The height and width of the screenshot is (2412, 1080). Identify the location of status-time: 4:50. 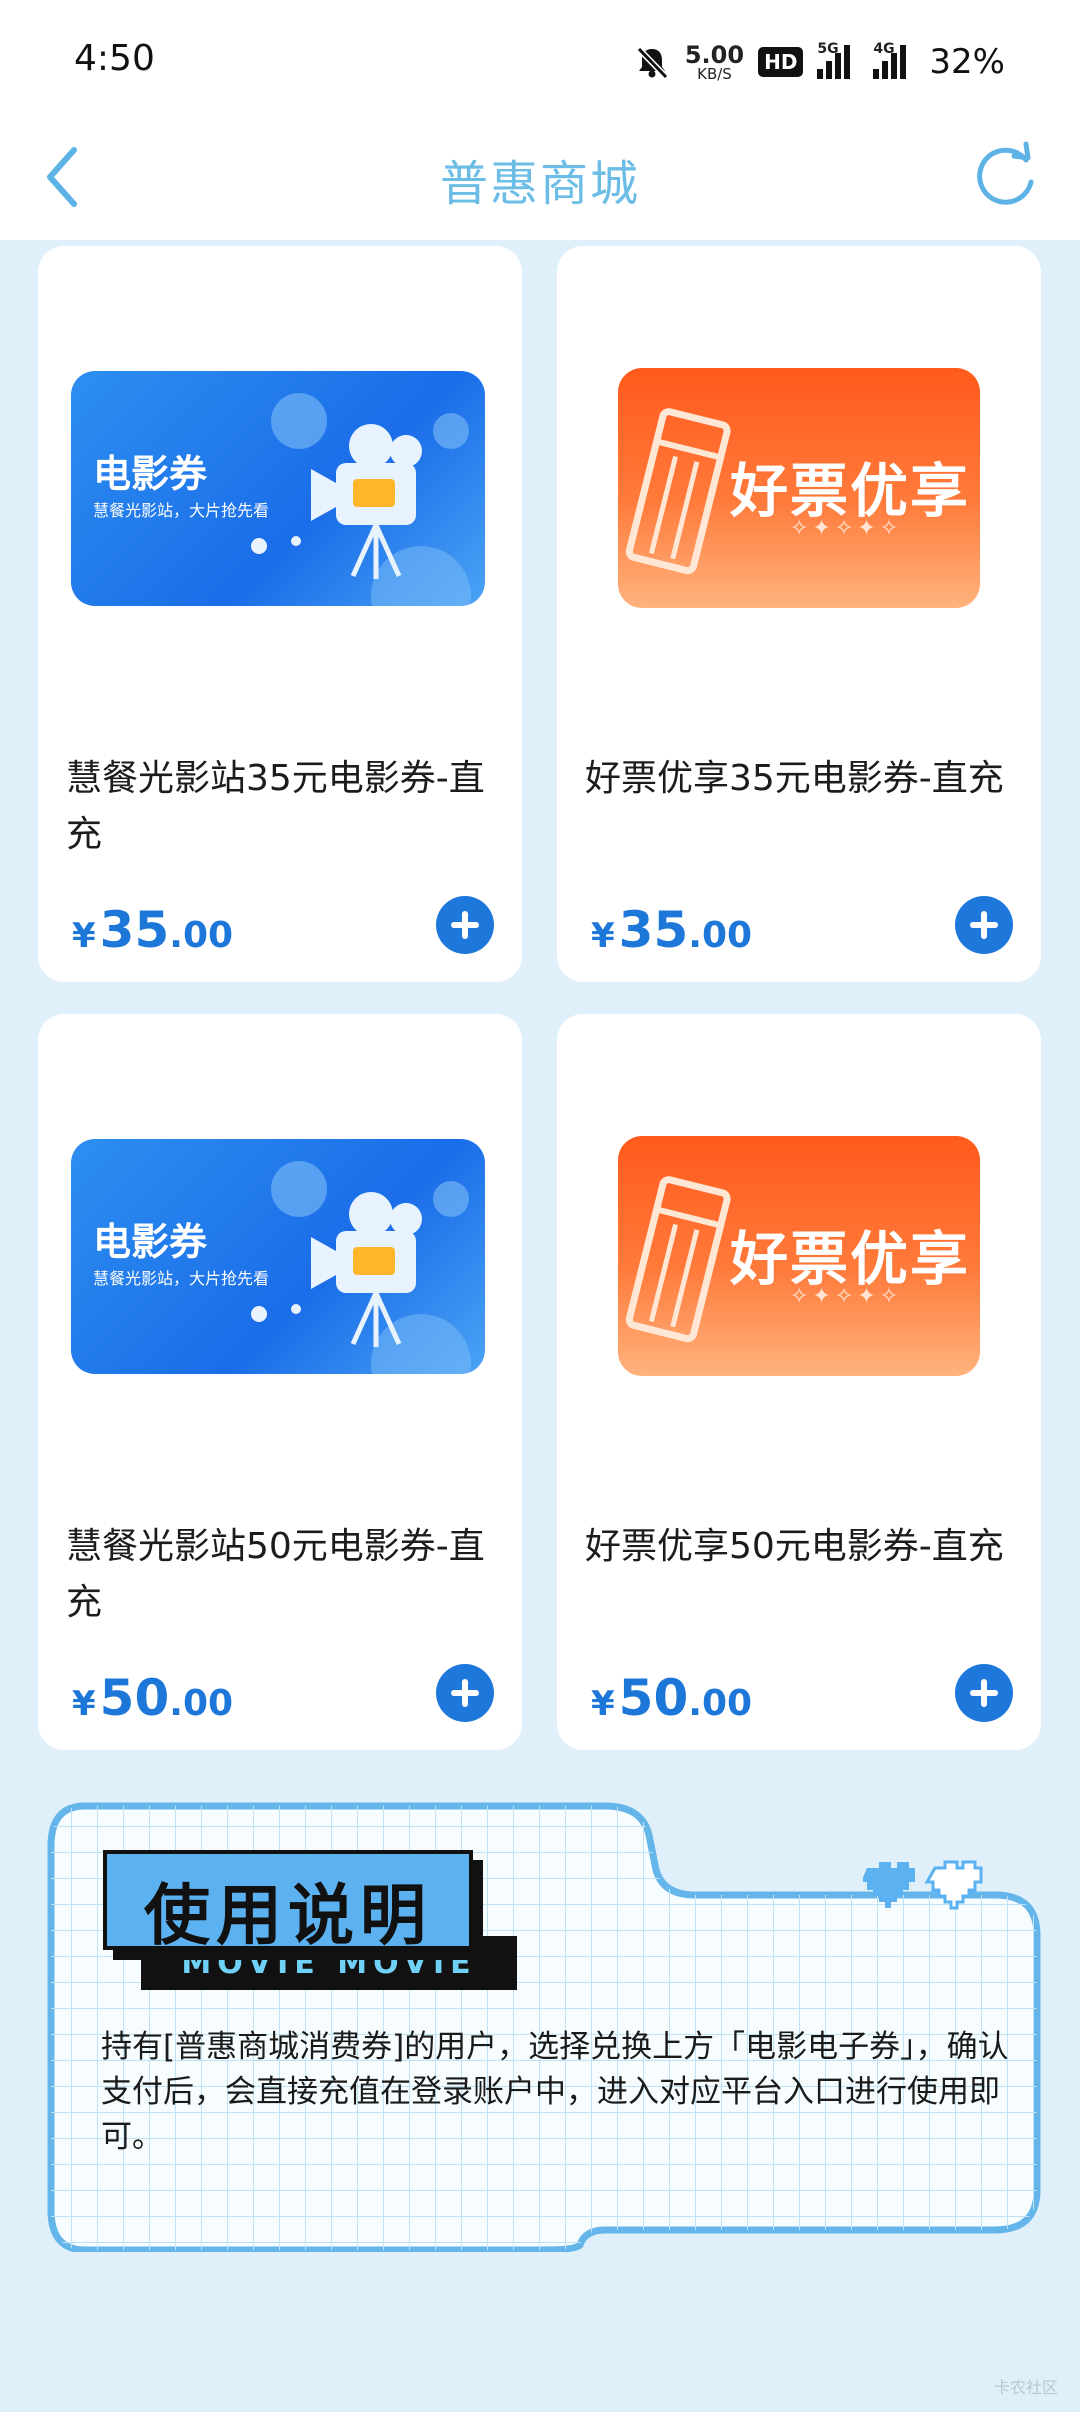
(114, 58).